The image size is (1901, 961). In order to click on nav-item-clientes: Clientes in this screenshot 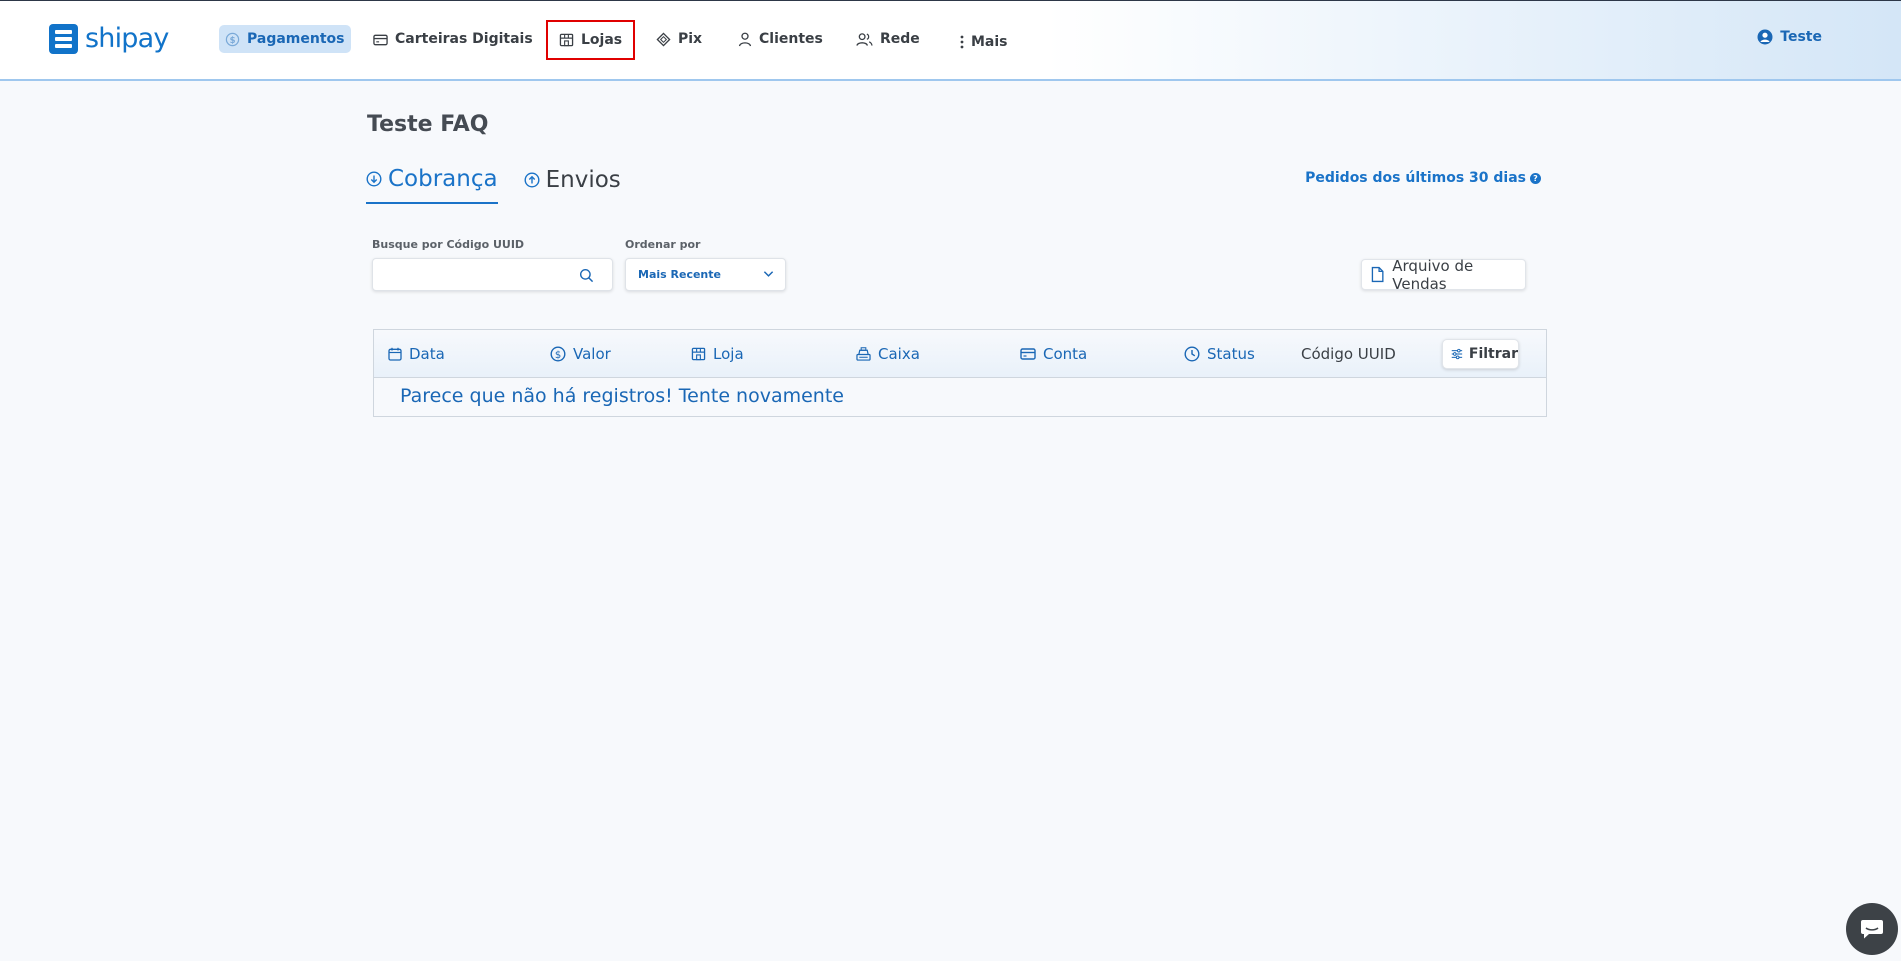, I will do `click(780, 39)`.